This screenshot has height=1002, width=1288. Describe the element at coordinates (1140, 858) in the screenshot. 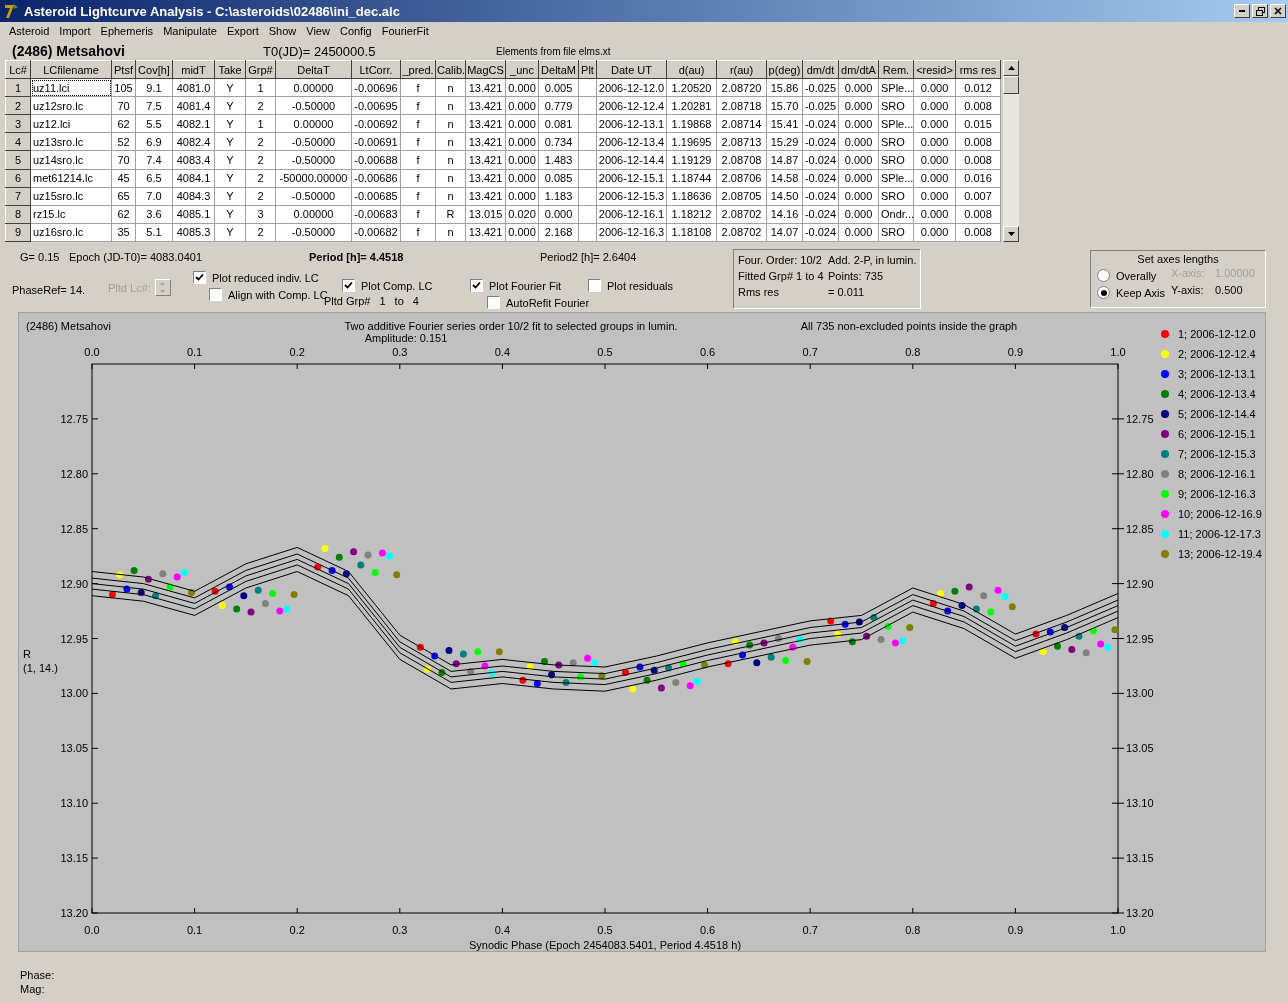

I see `y-tick-label: 13.15` at that location.